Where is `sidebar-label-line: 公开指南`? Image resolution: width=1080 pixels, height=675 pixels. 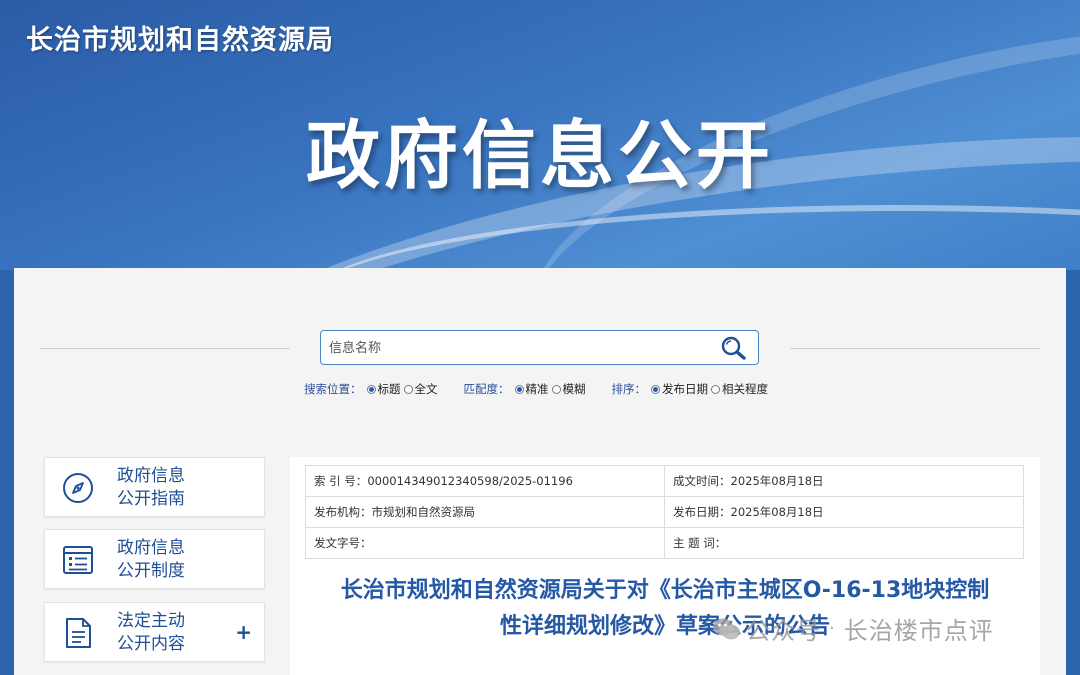
sidebar-label-line: 公开指南 is located at coordinates (151, 499).